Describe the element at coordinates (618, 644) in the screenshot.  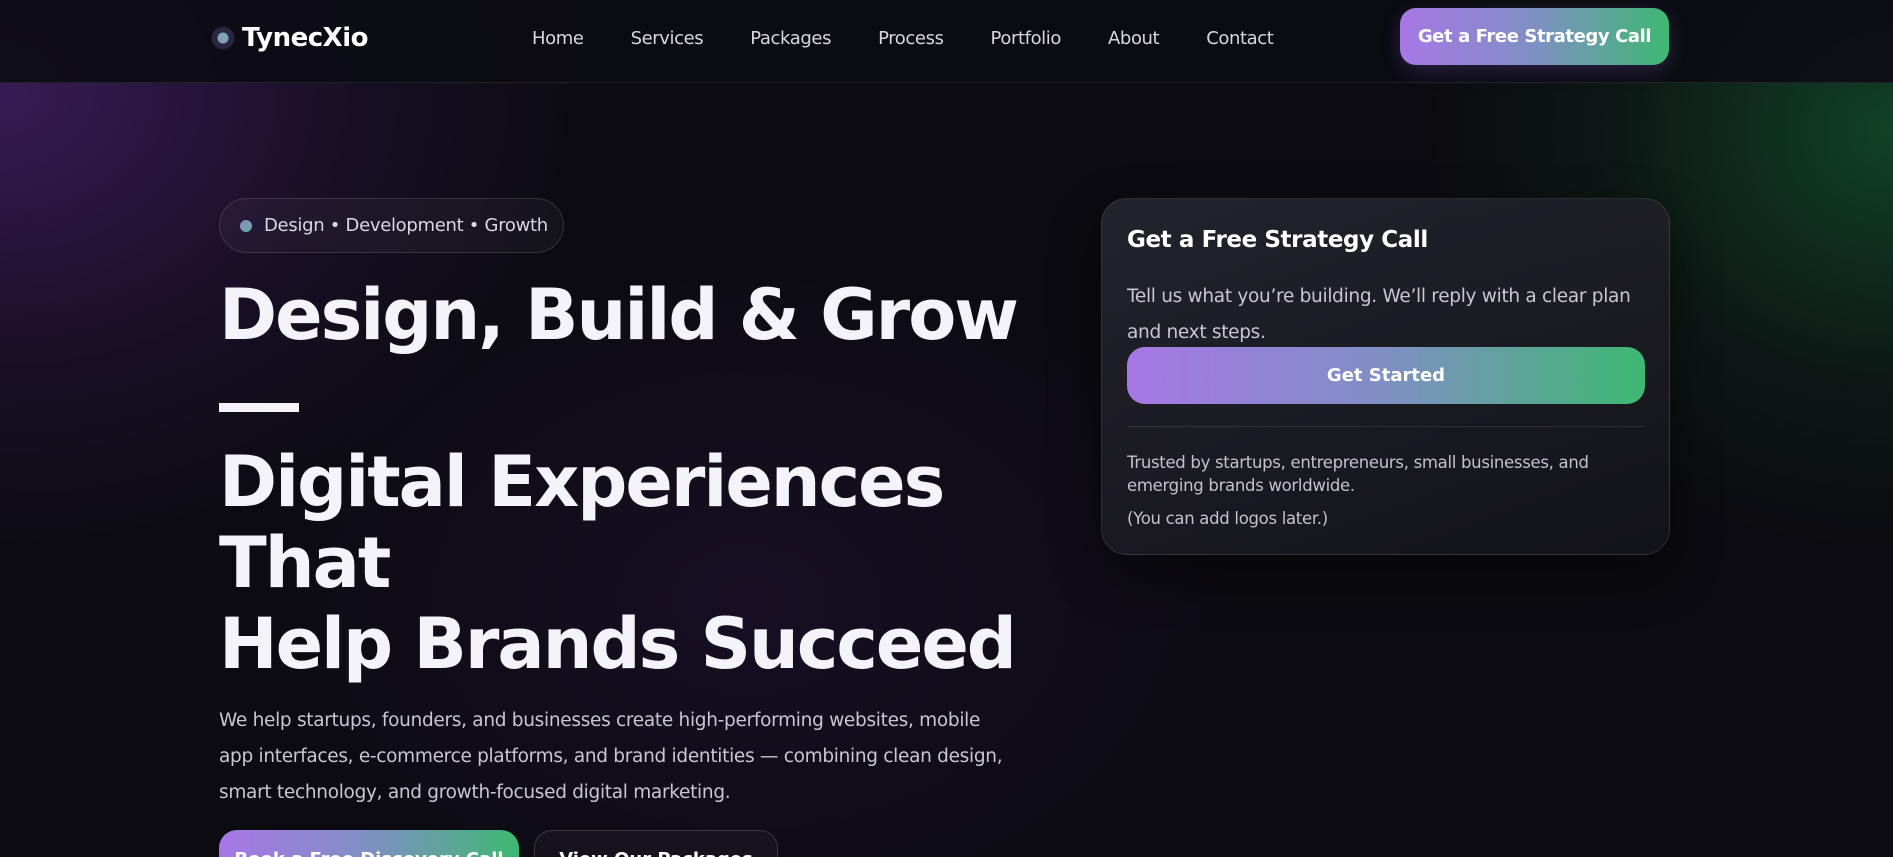
I see `hero-title-line-4: Help Brands Succeed` at that location.